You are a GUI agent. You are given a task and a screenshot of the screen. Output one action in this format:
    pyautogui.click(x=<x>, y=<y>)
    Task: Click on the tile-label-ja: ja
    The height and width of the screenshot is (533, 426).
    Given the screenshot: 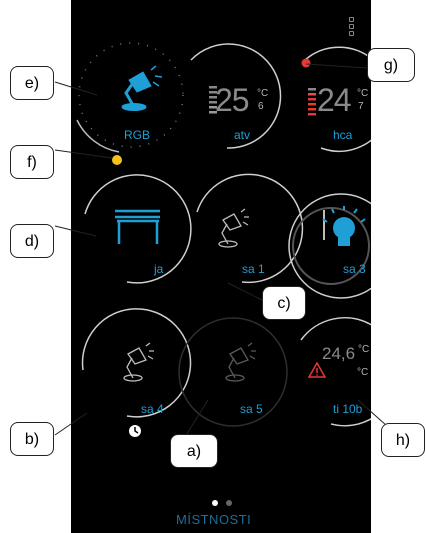 What is the action you would take?
    pyautogui.click(x=159, y=269)
    